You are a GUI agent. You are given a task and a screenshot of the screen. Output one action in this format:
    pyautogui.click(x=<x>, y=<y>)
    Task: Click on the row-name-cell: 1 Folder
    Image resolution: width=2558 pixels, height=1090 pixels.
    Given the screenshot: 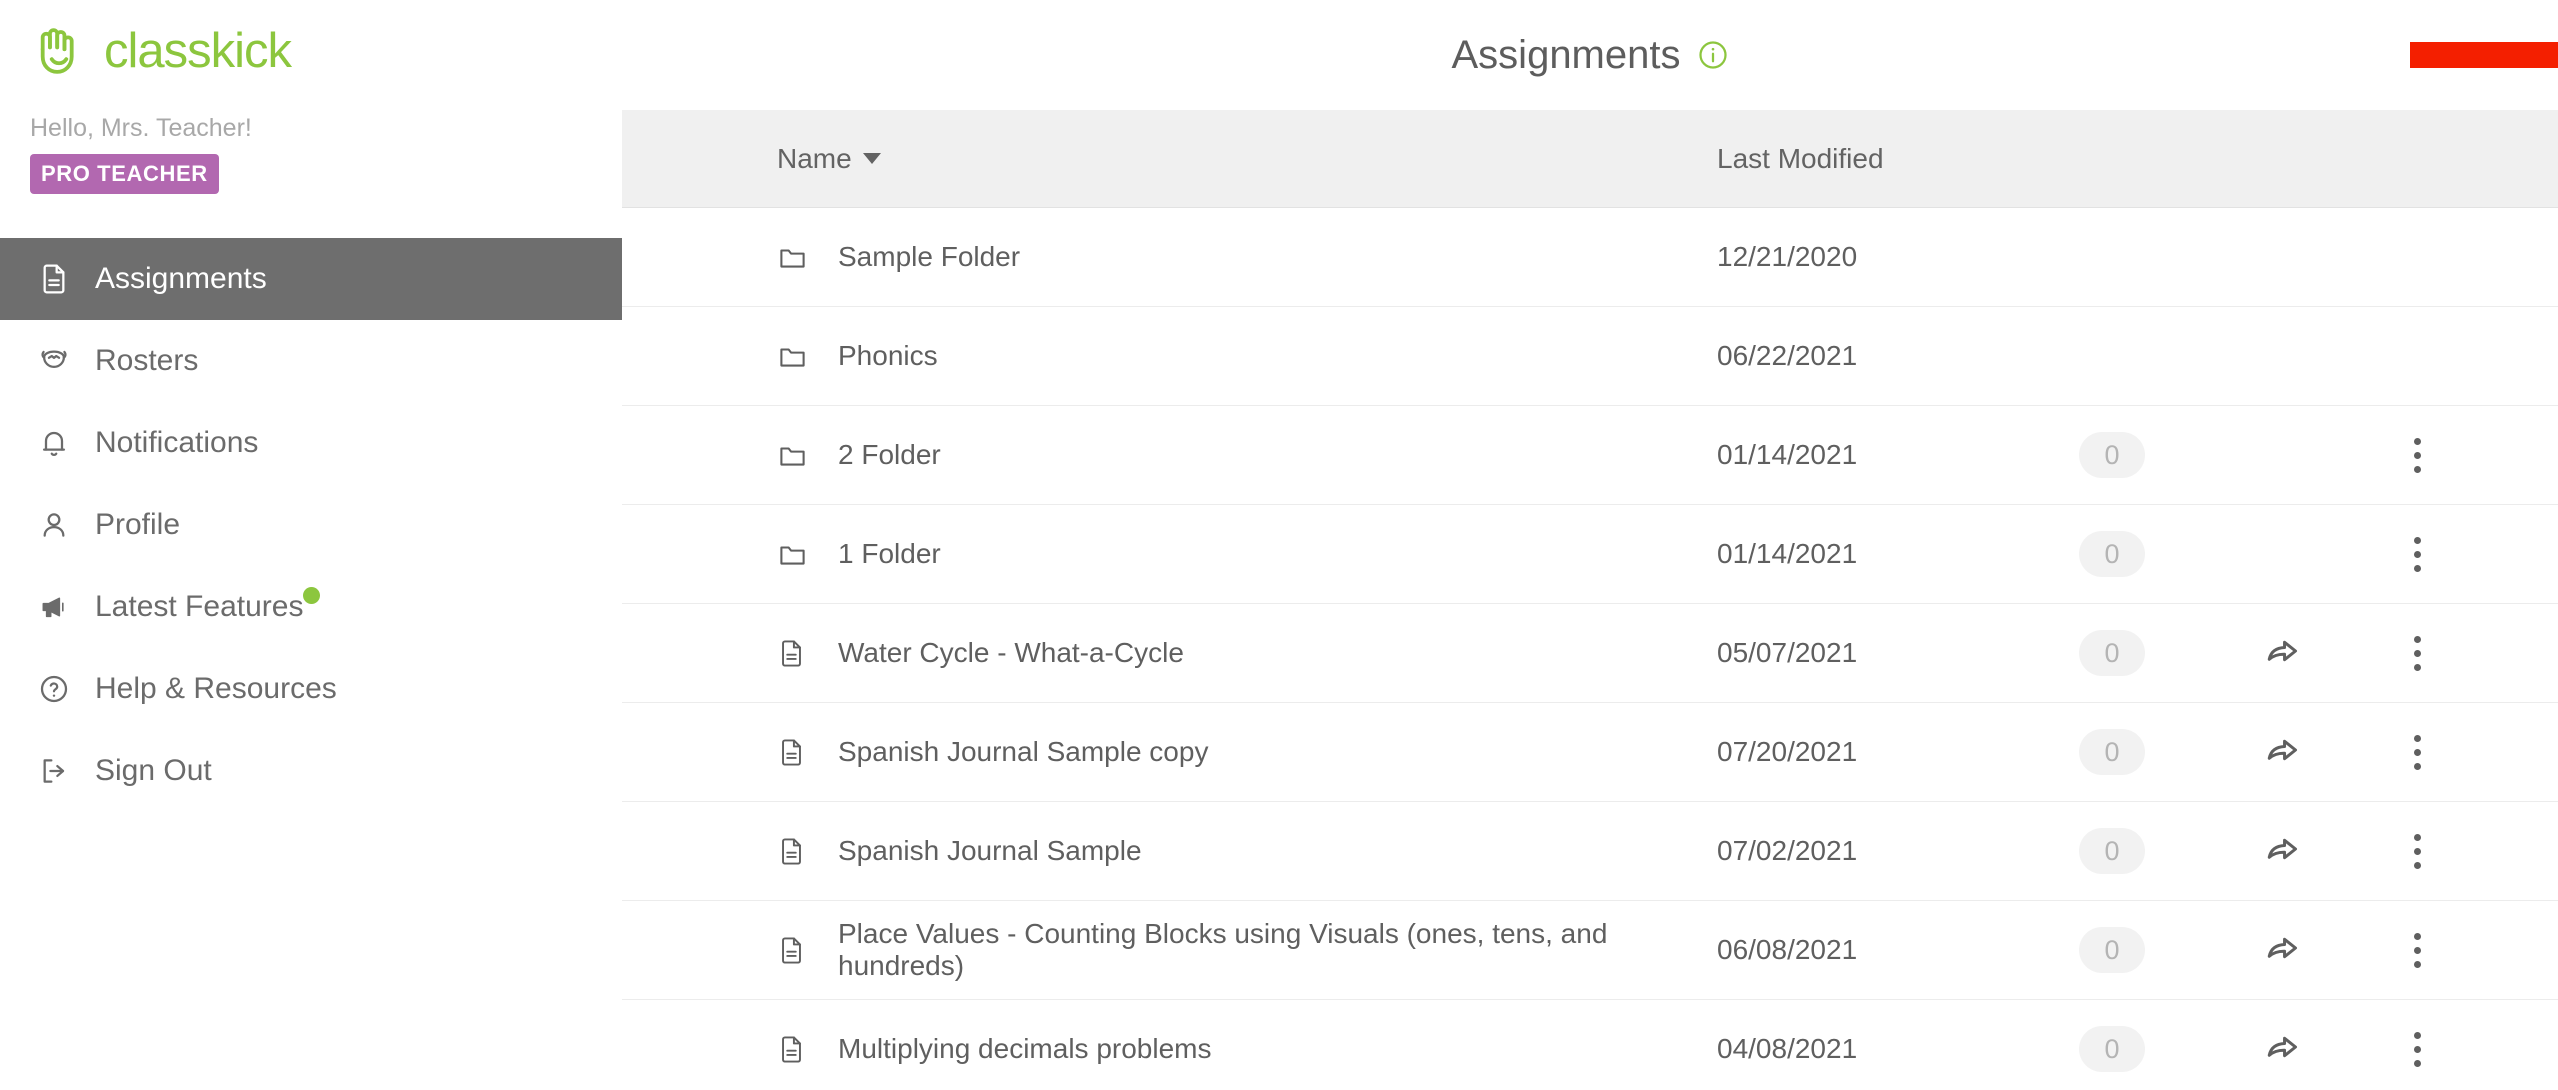 What is the action you would take?
    pyautogui.click(x=1169, y=554)
    